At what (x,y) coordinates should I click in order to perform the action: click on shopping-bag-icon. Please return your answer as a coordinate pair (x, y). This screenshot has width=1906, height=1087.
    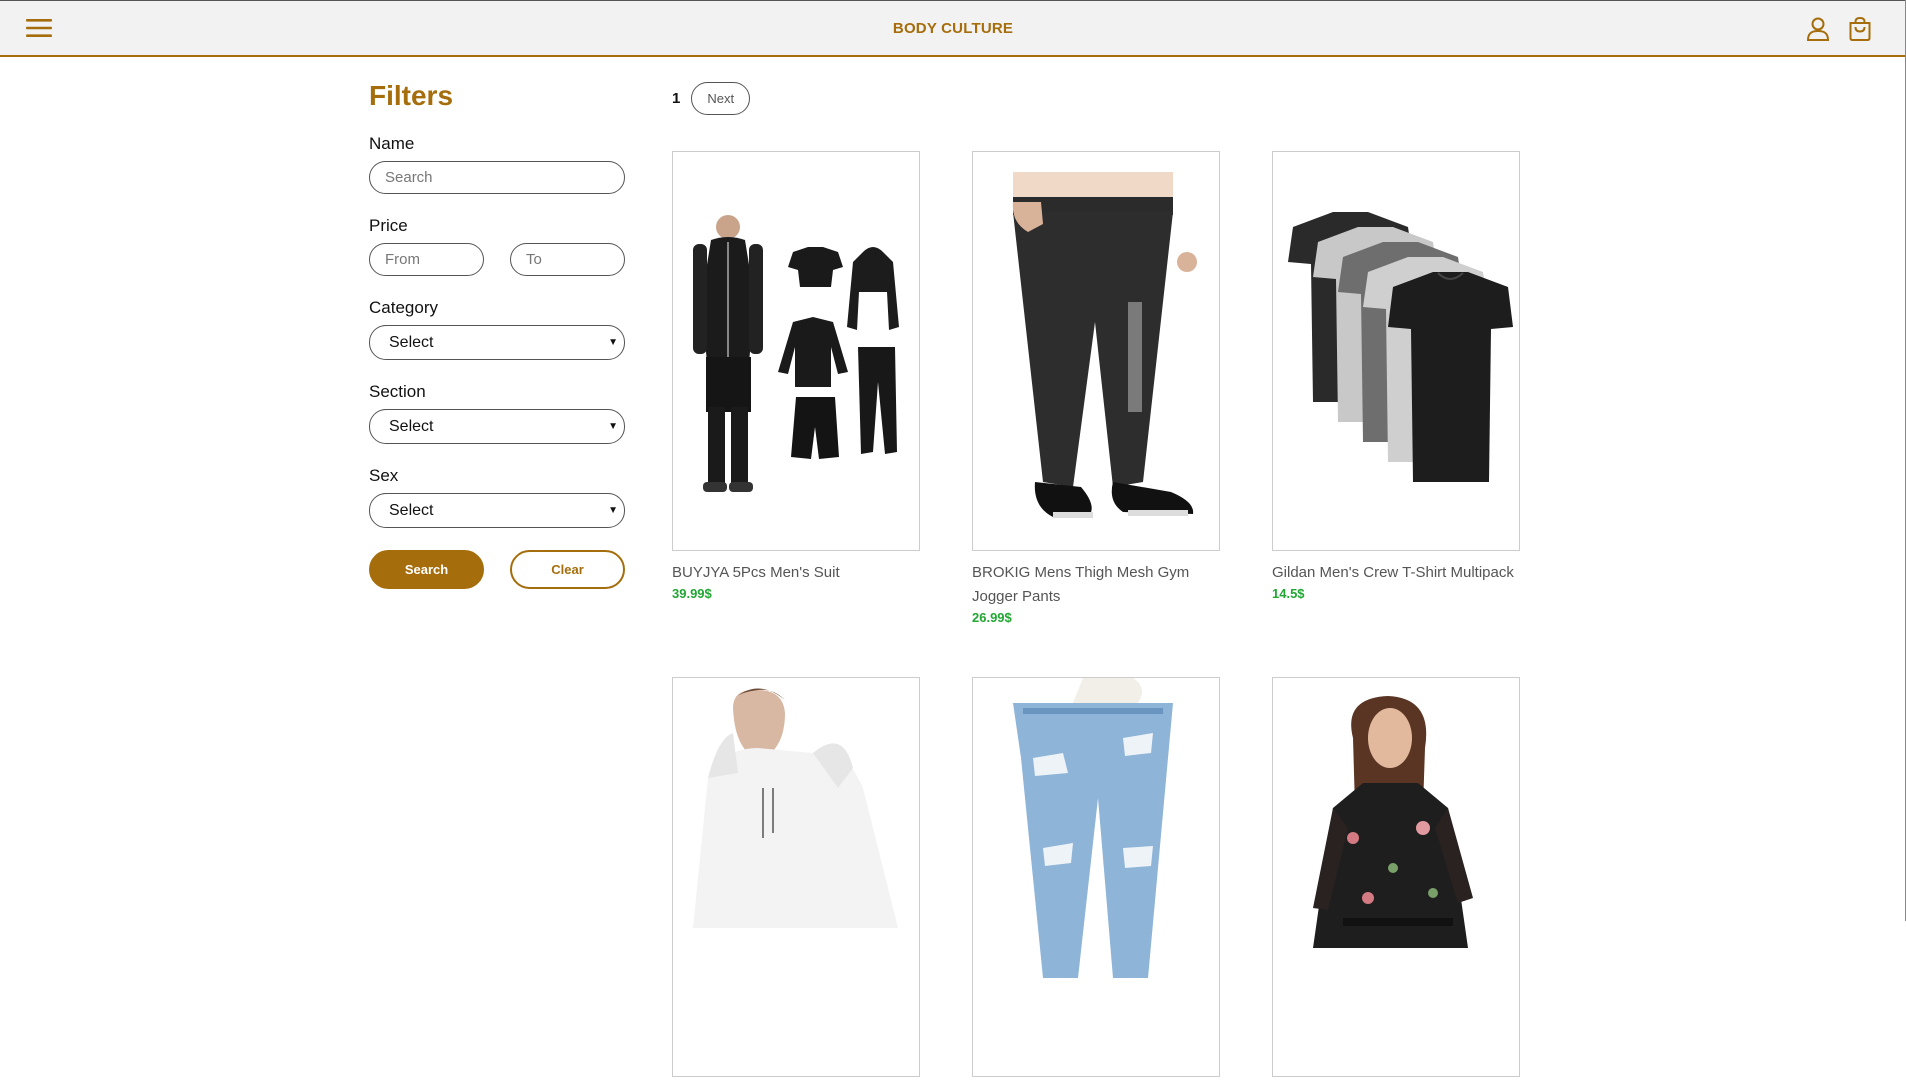
    Looking at the image, I should click on (1860, 29).